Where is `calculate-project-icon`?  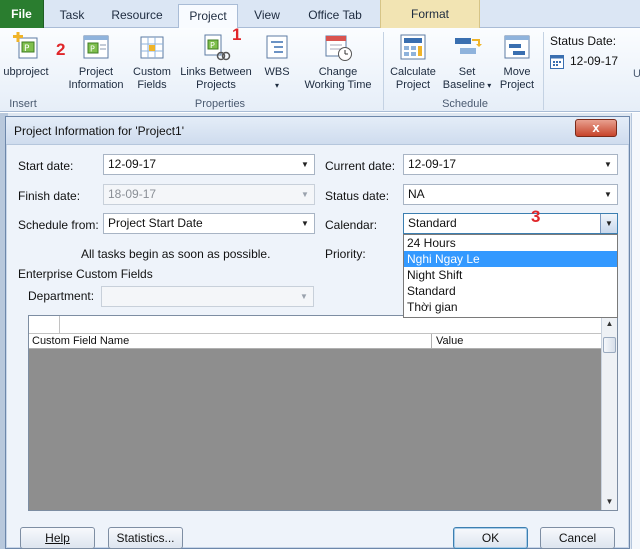
calculate-project-icon is located at coordinates (413, 47).